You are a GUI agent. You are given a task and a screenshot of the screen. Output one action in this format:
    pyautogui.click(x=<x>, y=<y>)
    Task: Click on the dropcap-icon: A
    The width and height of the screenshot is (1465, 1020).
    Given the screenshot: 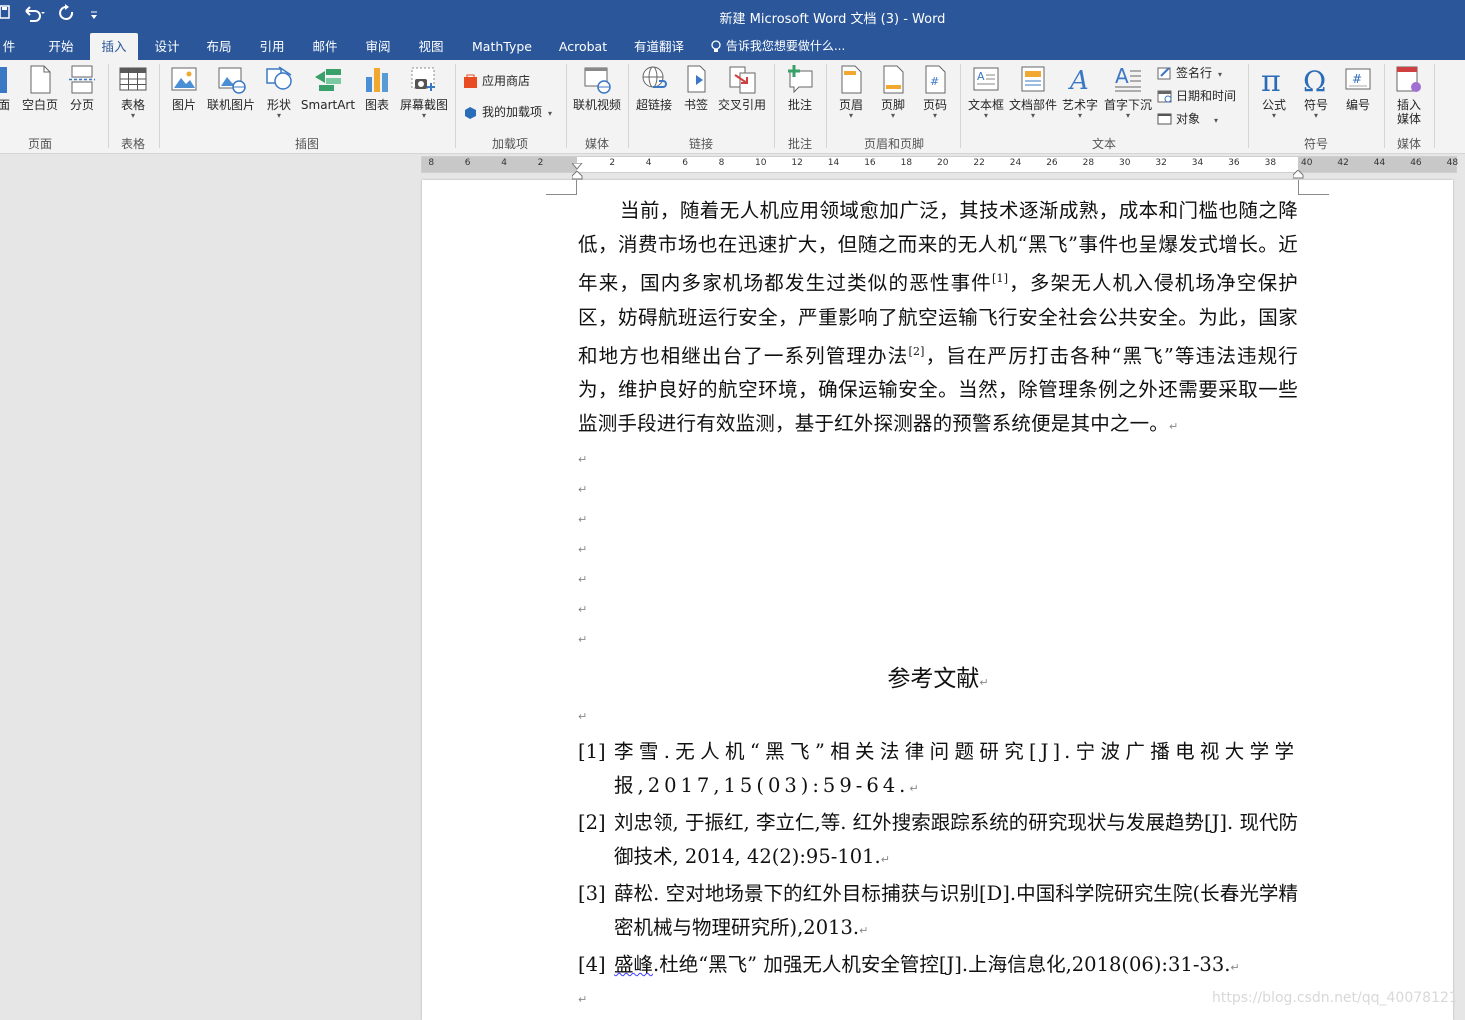 What is the action you would take?
    pyautogui.click(x=1128, y=79)
    